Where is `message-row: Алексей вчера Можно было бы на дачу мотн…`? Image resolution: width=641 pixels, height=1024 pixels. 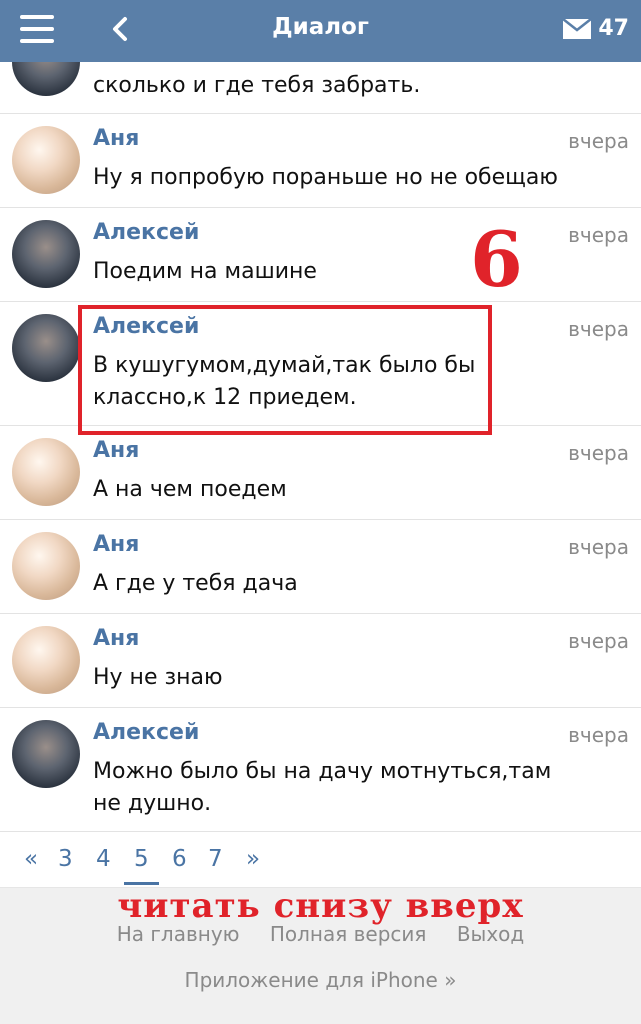 message-row: Алексей вчера Можно было бы на дачу мотн… is located at coordinates (320, 770).